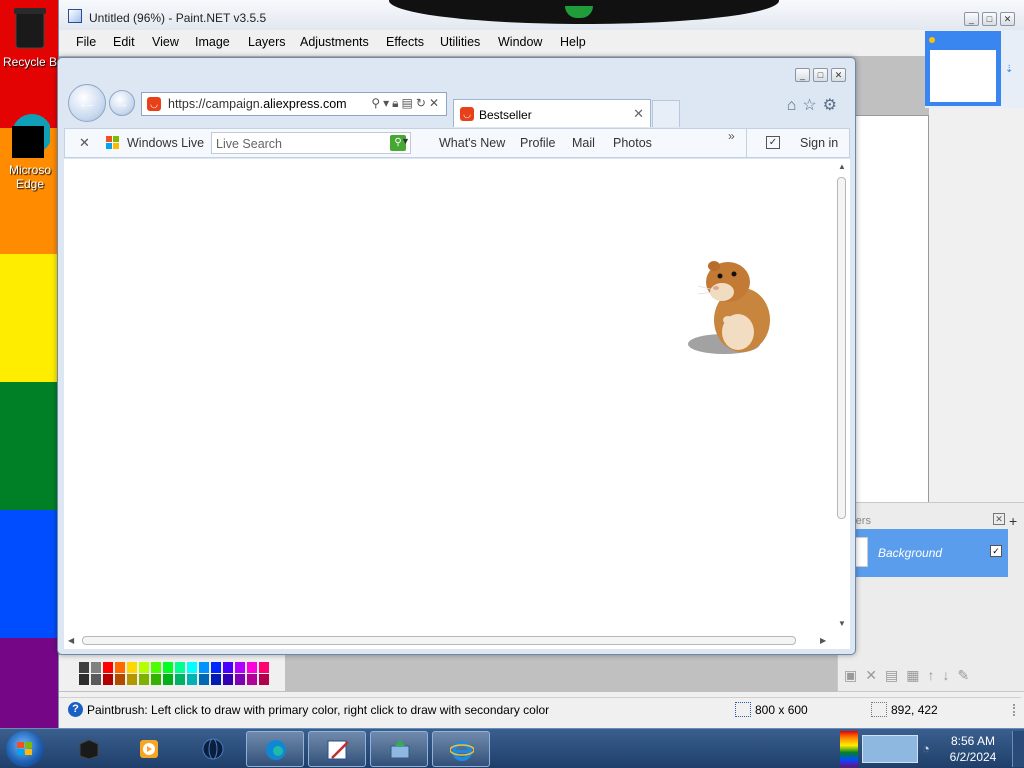  What do you see at coordinates (520, 42) in the screenshot?
I see `menu-window: Window` at bounding box center [520, 42].